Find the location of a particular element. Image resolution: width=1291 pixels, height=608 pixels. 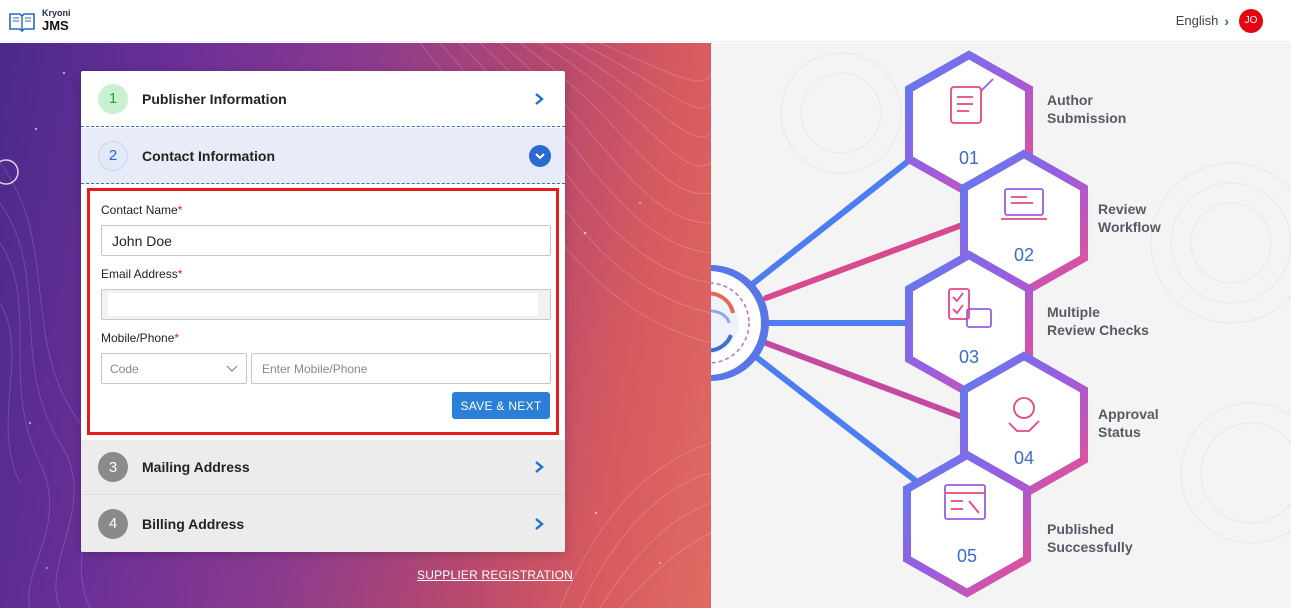

step-label: Billing Address is located at coordinates (193, 523).